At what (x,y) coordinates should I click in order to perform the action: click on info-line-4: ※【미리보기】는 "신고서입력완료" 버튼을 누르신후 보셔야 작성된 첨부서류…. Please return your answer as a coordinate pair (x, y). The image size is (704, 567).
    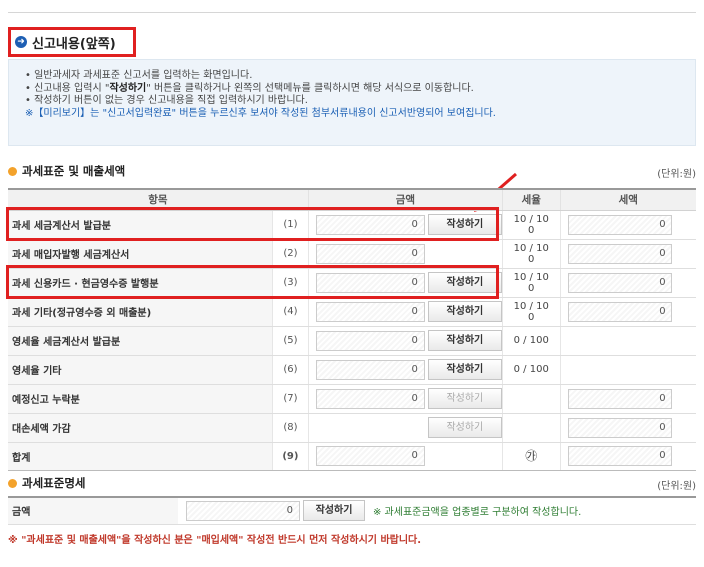
    Looking at the image, I should click on (260, 113).